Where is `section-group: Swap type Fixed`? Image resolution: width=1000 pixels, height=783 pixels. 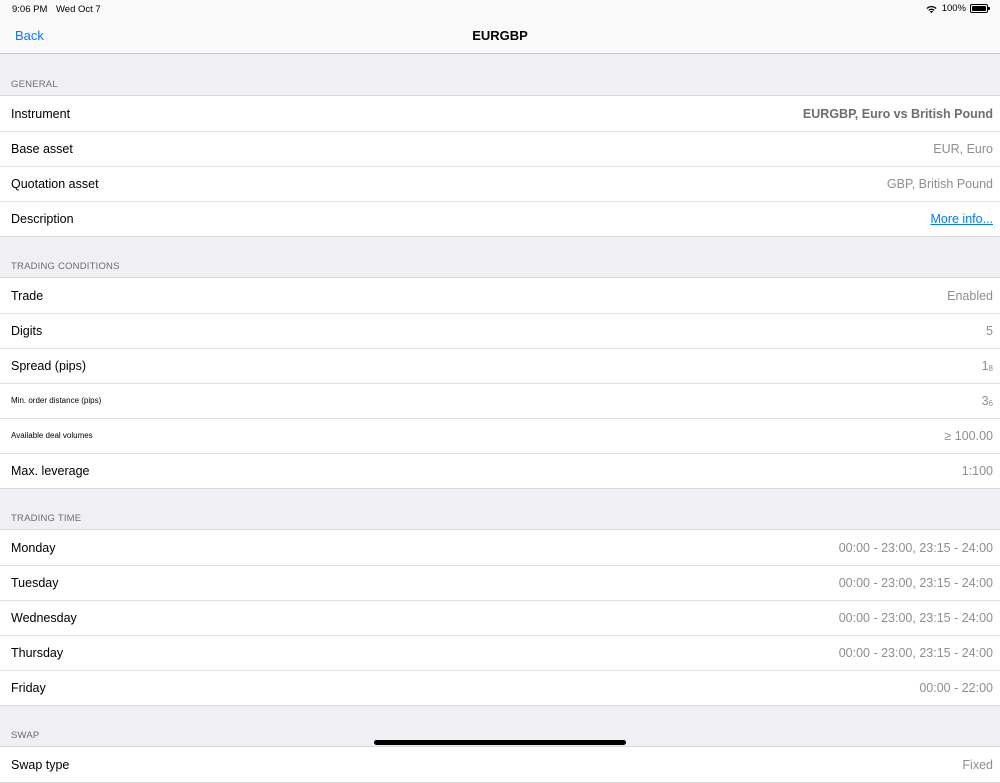 section-group: Swap type Fixed is located at coordinates (500, 764).